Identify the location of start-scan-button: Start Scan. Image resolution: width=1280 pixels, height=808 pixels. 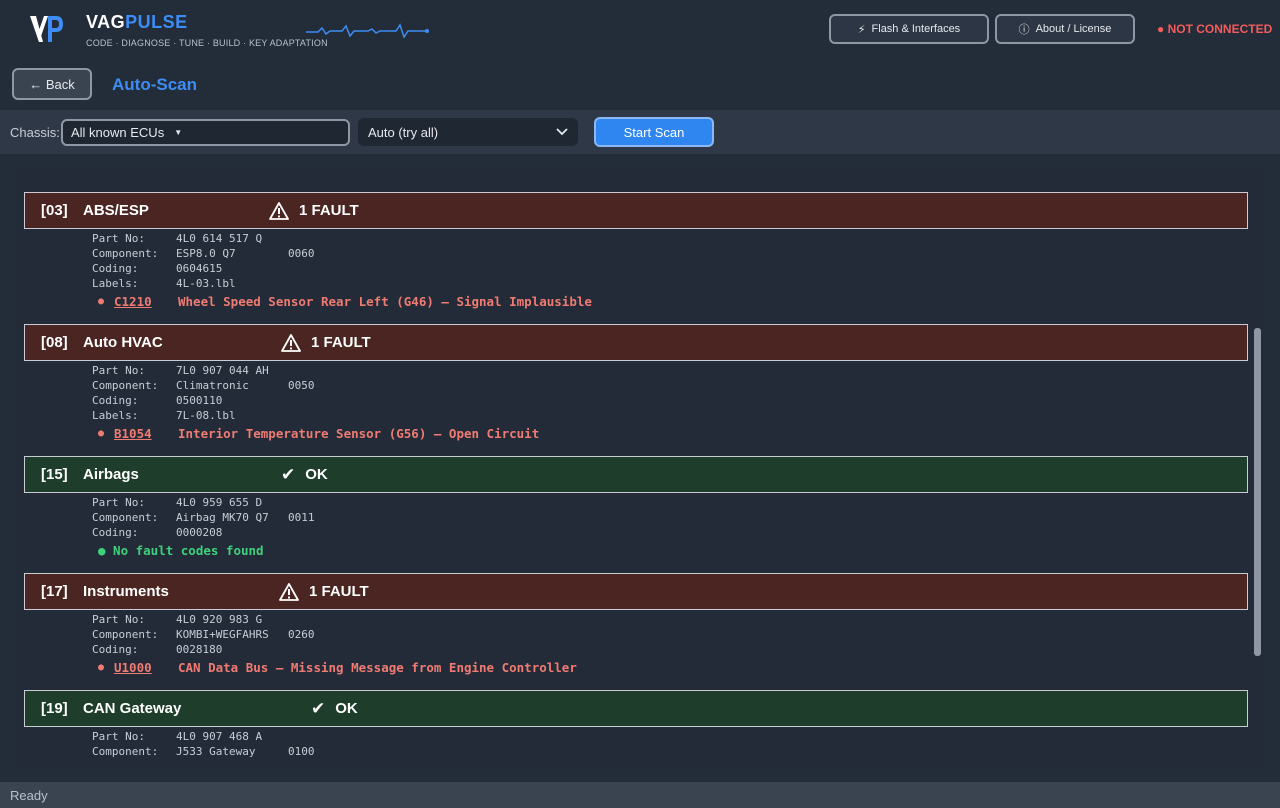
(654, 132).